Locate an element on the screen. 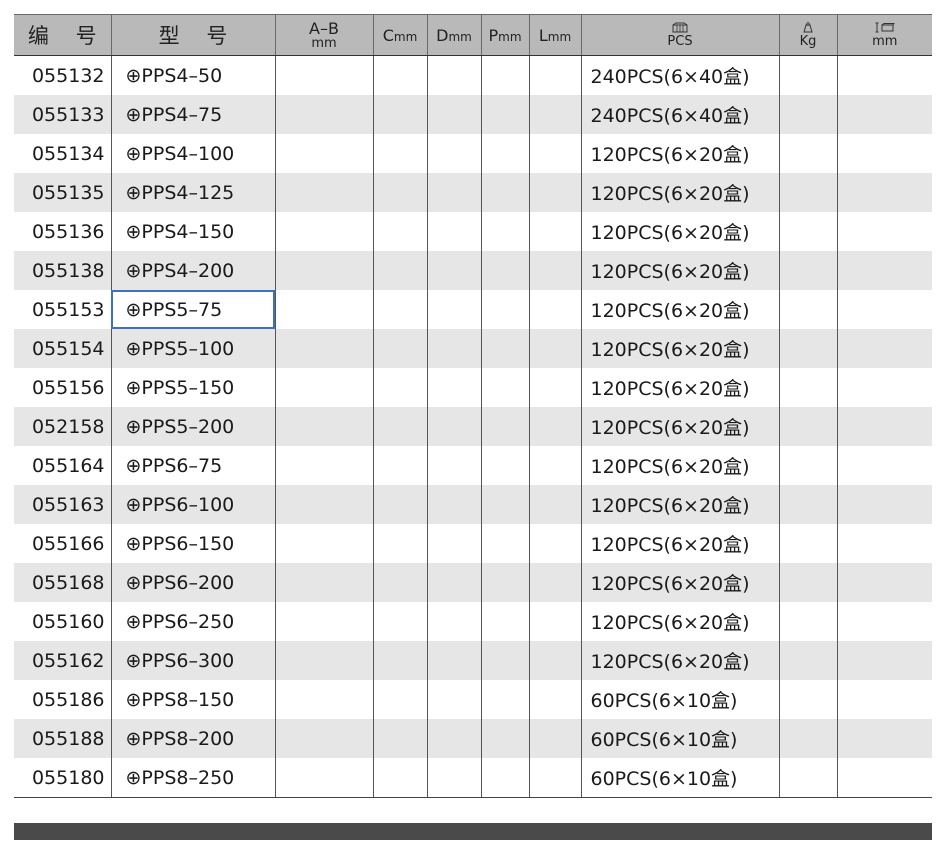 The image size is (948, 851). cell-code: 055164 is located at coordinates (62, 465).